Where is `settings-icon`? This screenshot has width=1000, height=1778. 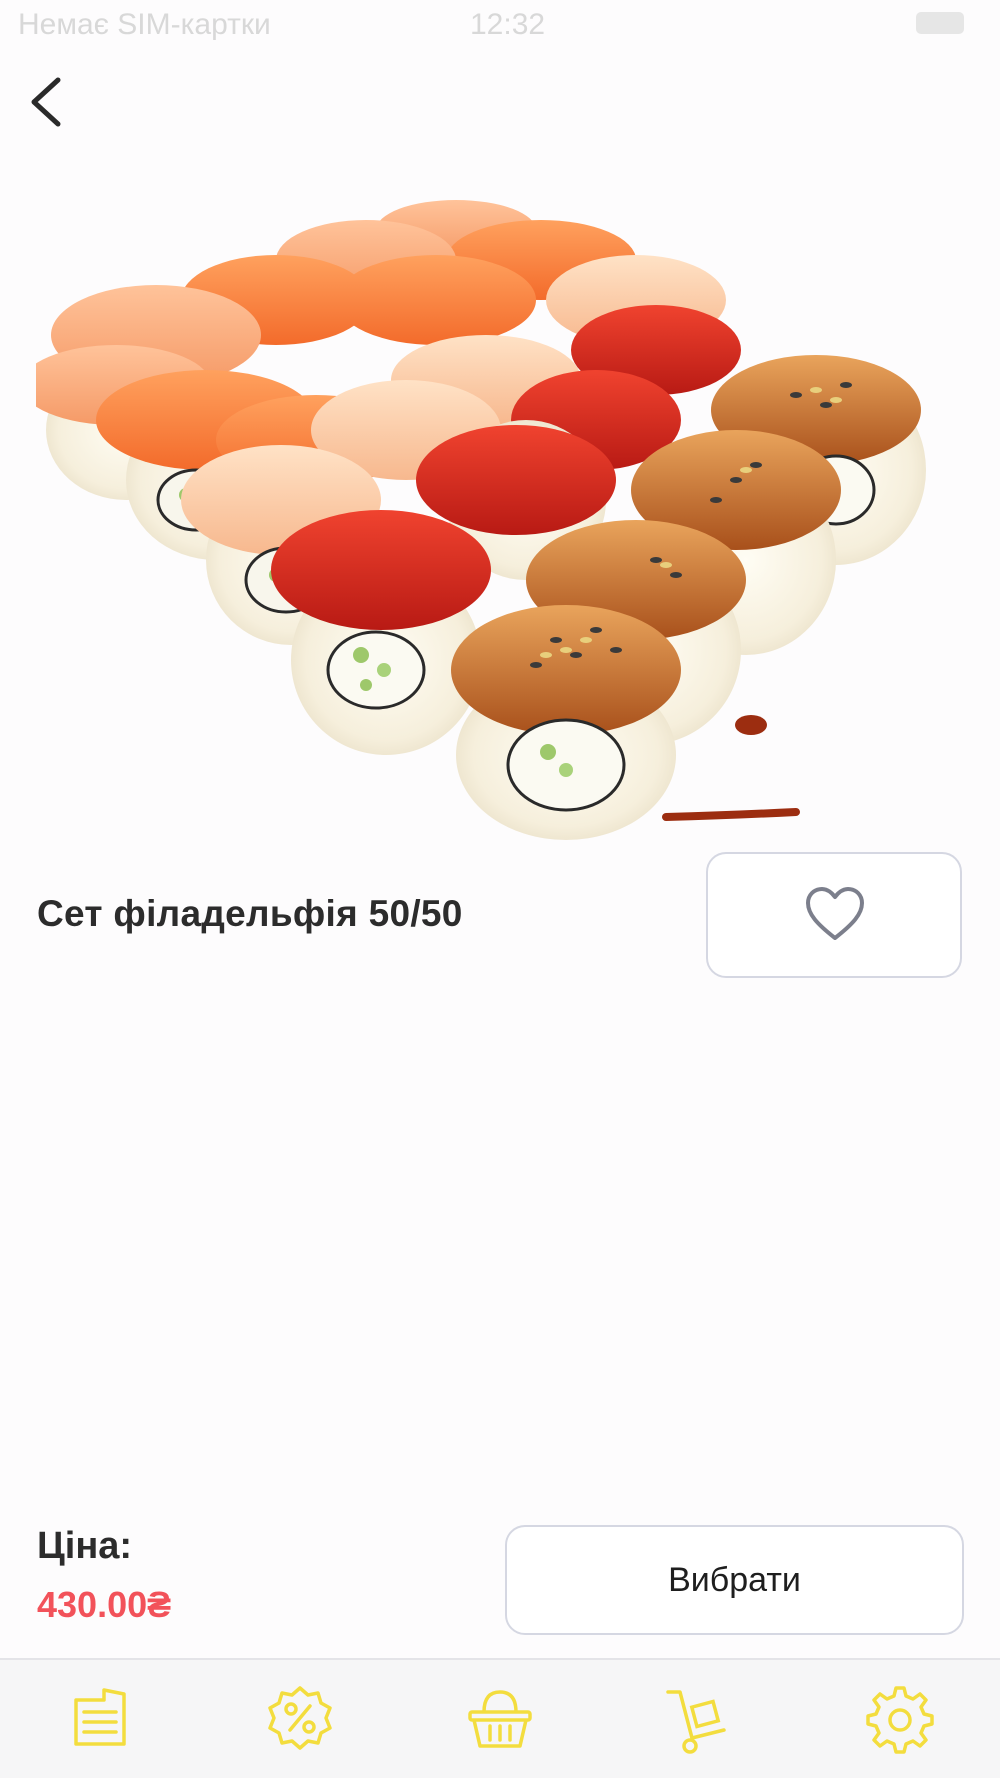 settings-icon is located at coordinates (900, 1720).